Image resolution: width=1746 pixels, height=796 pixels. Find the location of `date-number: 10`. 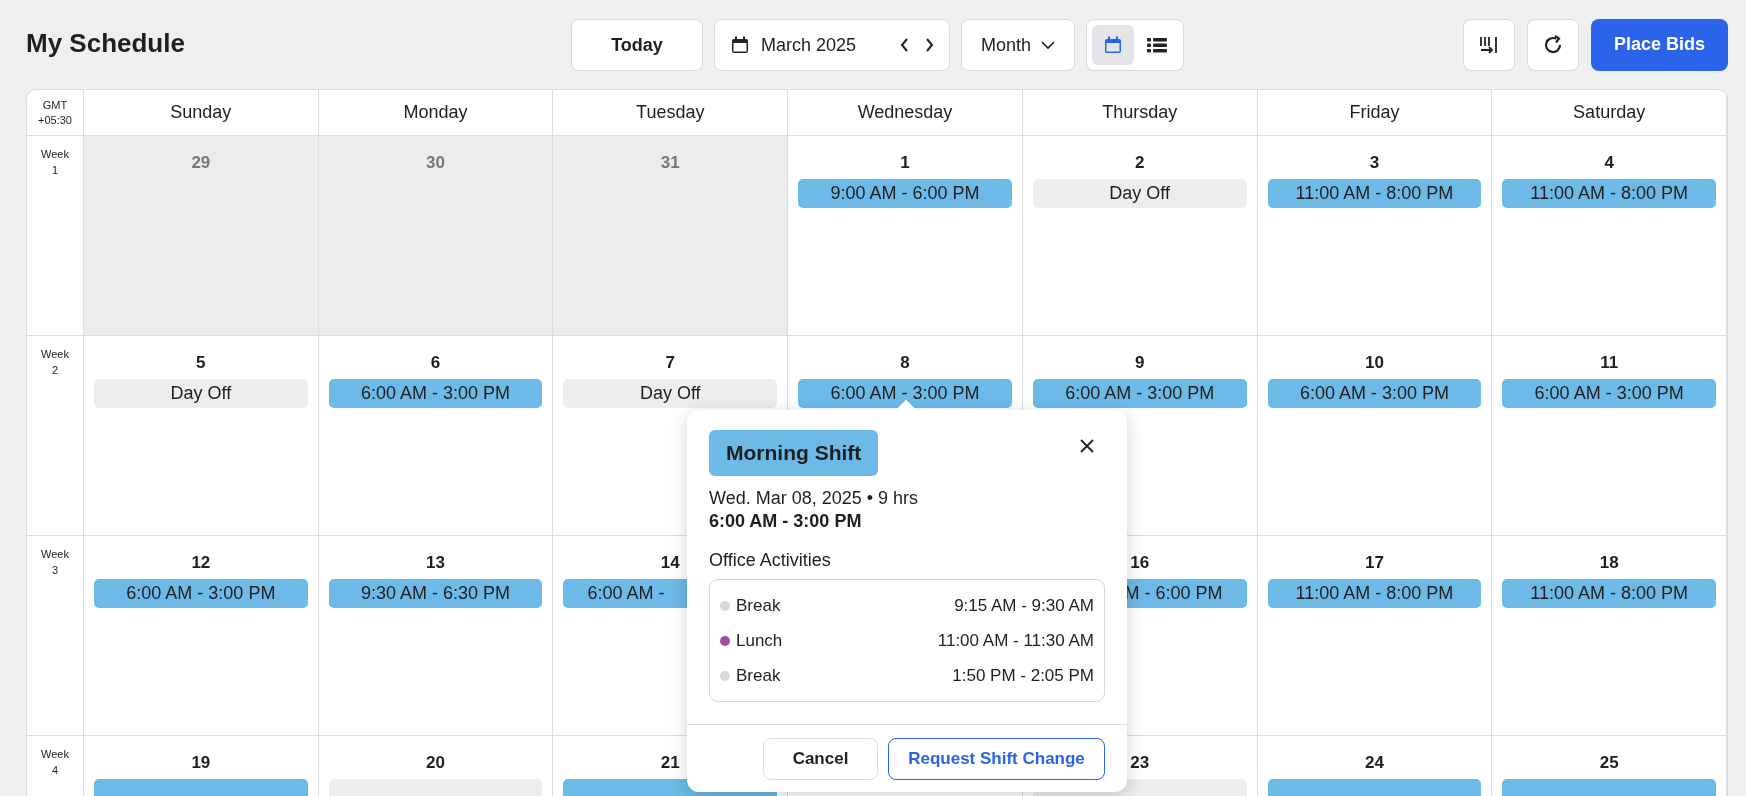

date-number: 10 is located at coordinates (1374, 363).